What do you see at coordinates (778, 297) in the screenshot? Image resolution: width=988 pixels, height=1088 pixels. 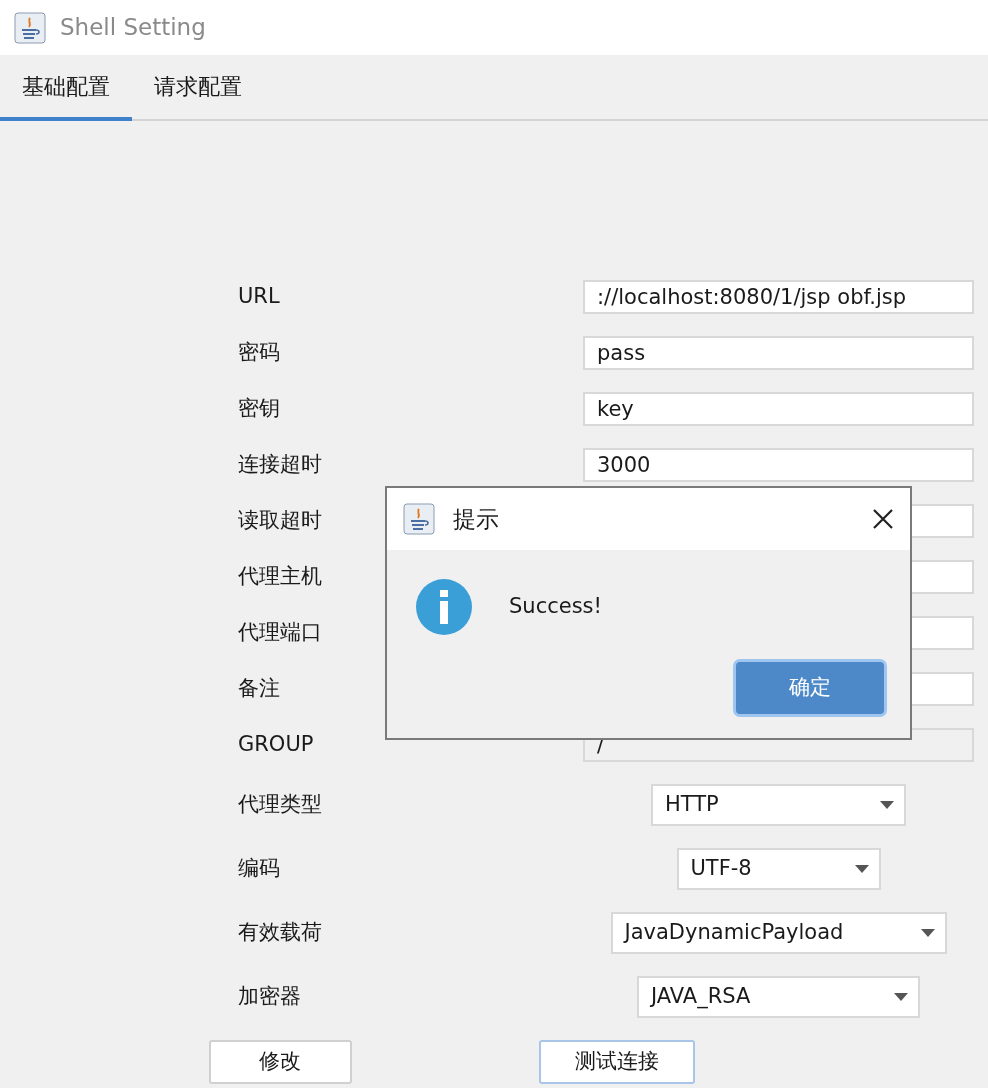 I see `input-field: ://localhost:8080/1/jsp obf.jsp` at bounding box center [778, 297].